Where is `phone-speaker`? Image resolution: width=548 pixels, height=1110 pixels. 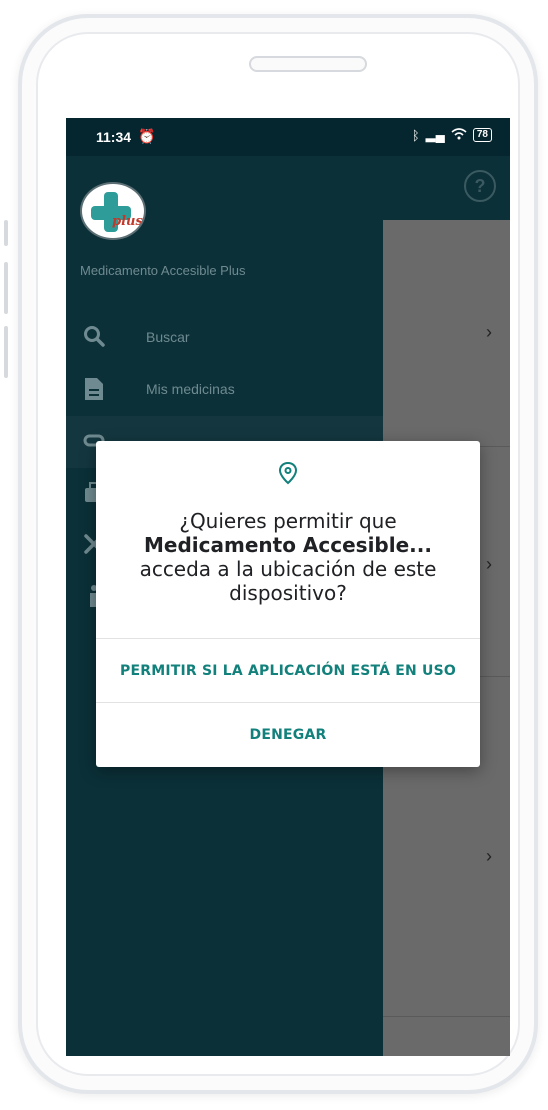
phone-speaker is located at coordinates (308, 64).